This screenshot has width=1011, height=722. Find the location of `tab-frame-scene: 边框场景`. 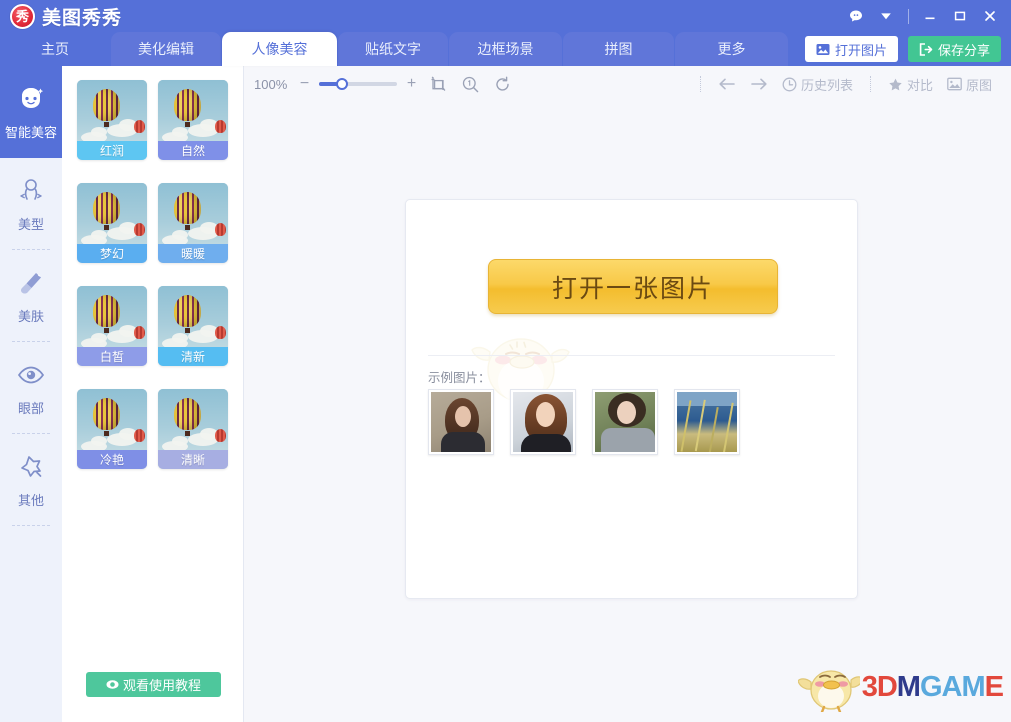

tab-frame-scene: 边框场景 is located at coordinates (505, 49).